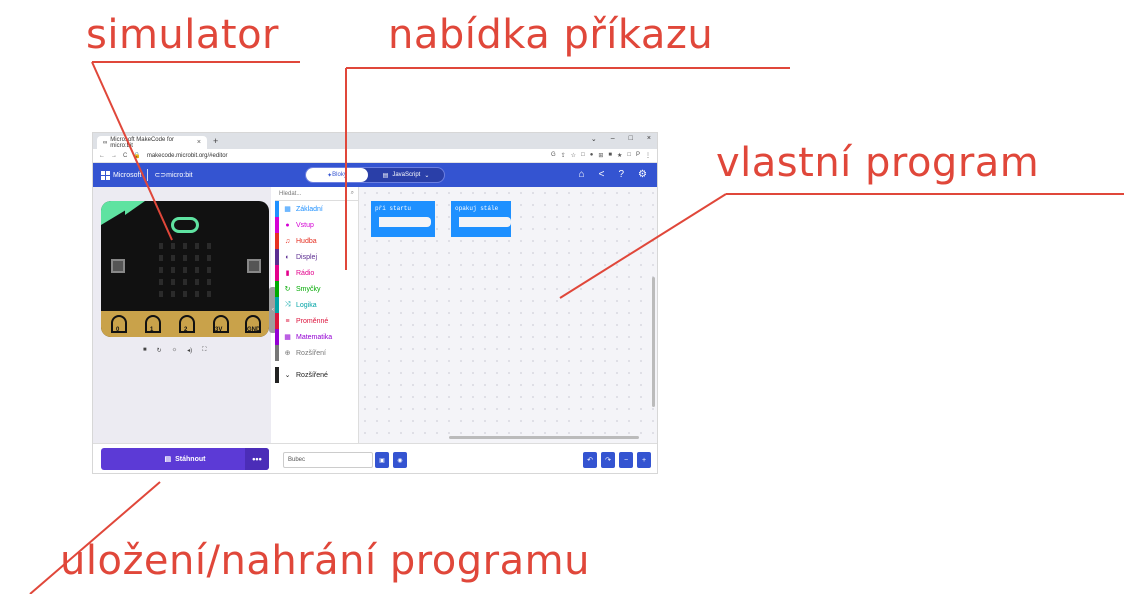  What do you see at coordinates (305, 273) in the screenshot?
I see `category-label: Rádio` at bounding box center [305, 273].